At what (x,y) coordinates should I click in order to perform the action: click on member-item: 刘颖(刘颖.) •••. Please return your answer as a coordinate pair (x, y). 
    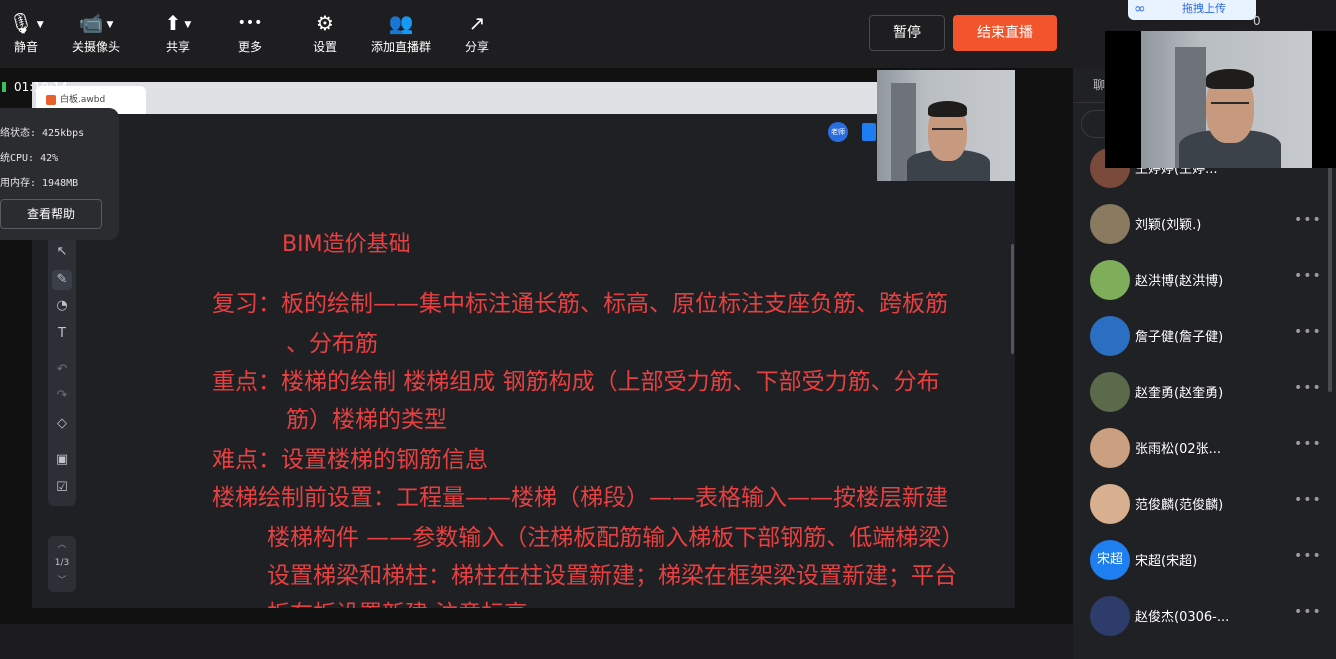
    Looking at the image, I should click on (1206, 224).